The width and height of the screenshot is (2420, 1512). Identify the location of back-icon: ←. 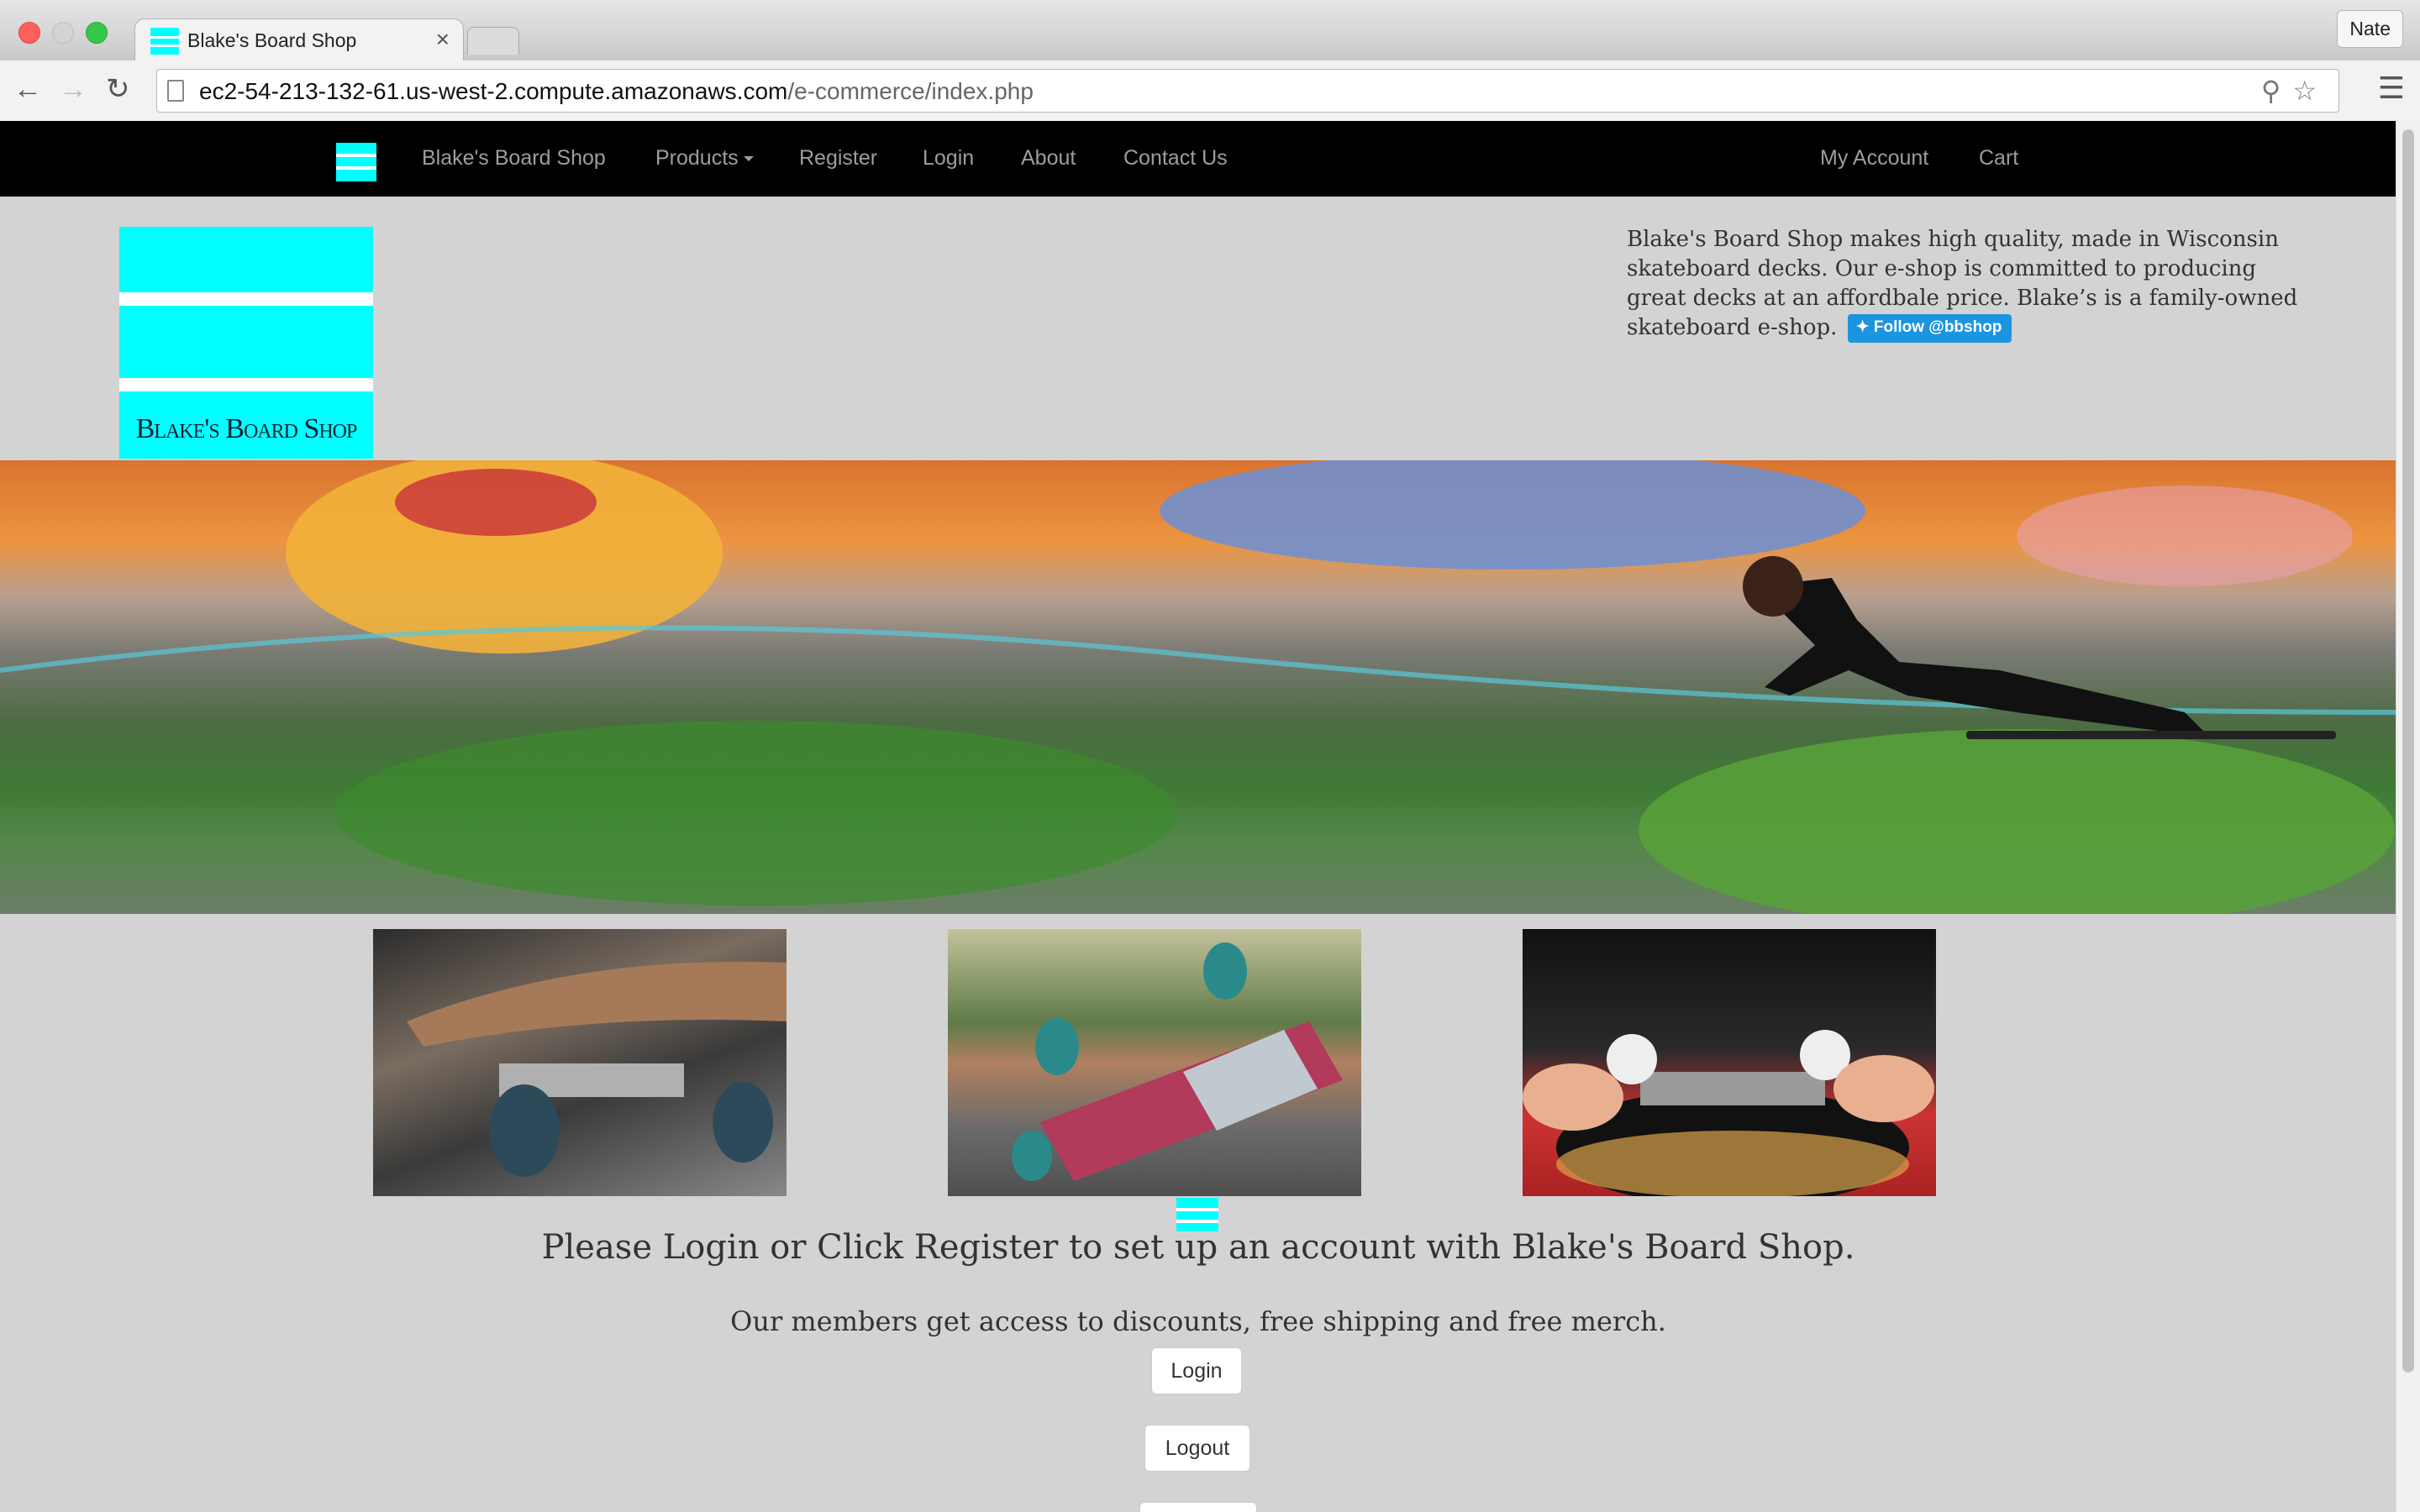
(27, 89).